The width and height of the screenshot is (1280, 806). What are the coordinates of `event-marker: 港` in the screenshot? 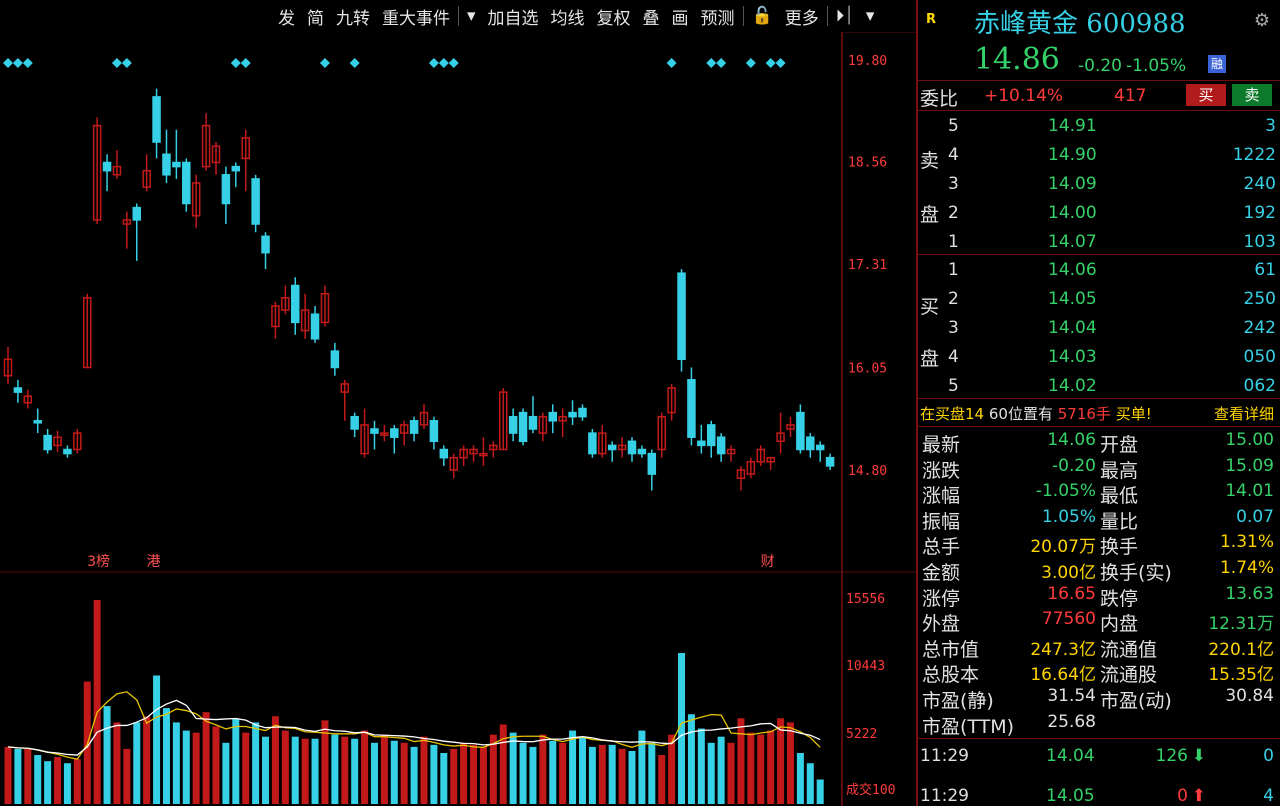 It's located at (154, 562).